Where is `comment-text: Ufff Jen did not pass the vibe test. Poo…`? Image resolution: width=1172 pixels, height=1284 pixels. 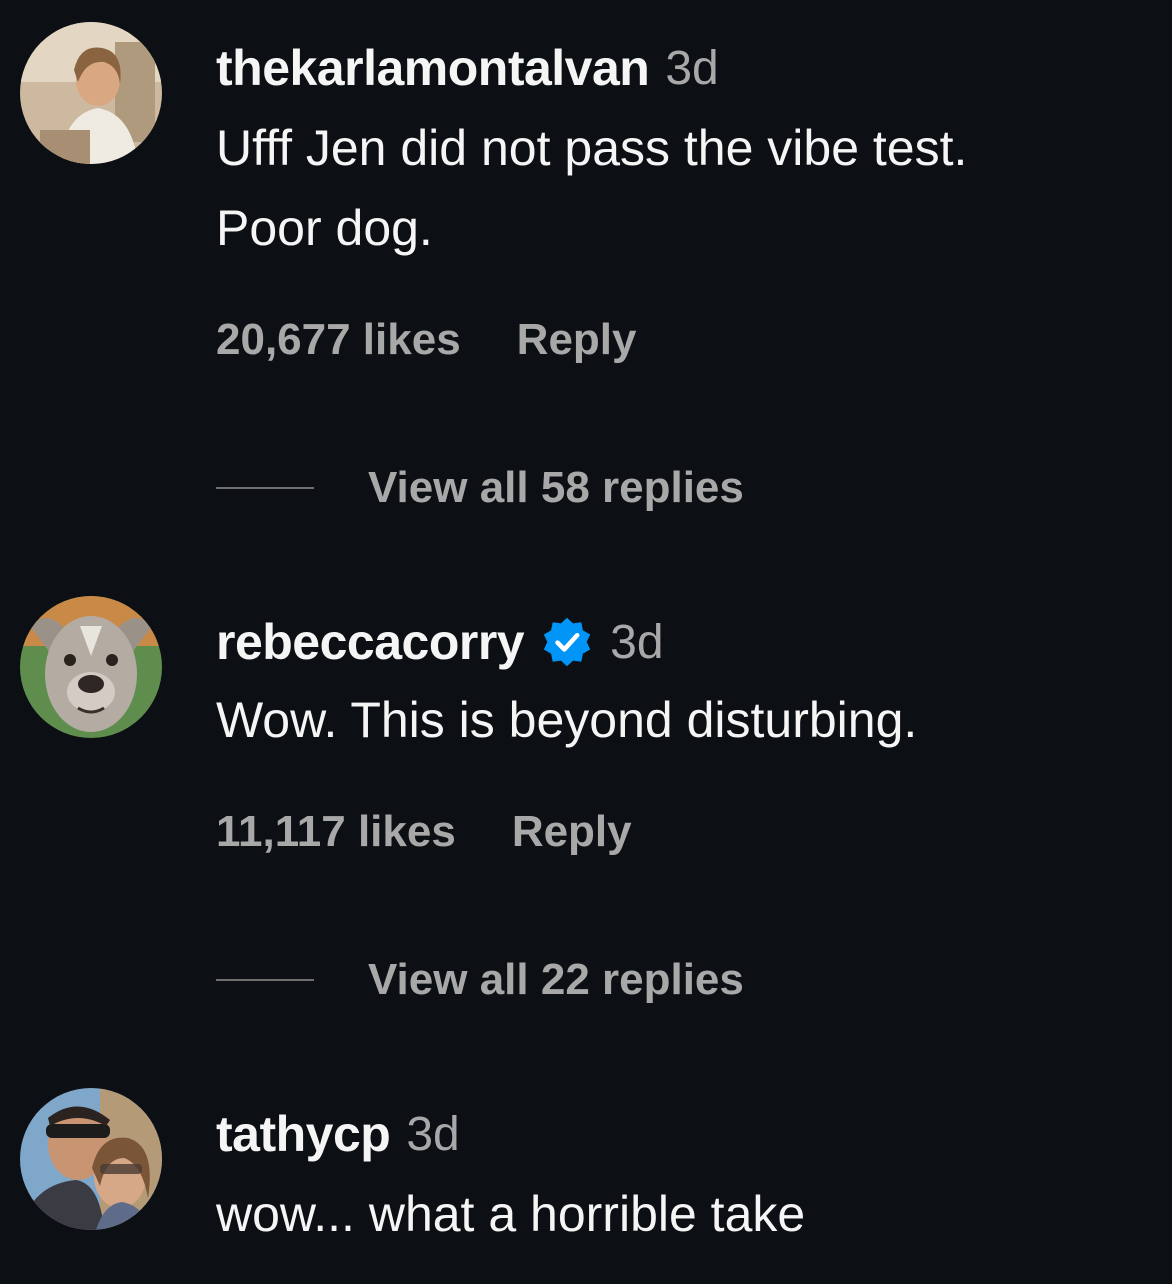
comment-text: Ufff Jen did not pass the vibe test. Poo… is located at coordinates (686, 188).